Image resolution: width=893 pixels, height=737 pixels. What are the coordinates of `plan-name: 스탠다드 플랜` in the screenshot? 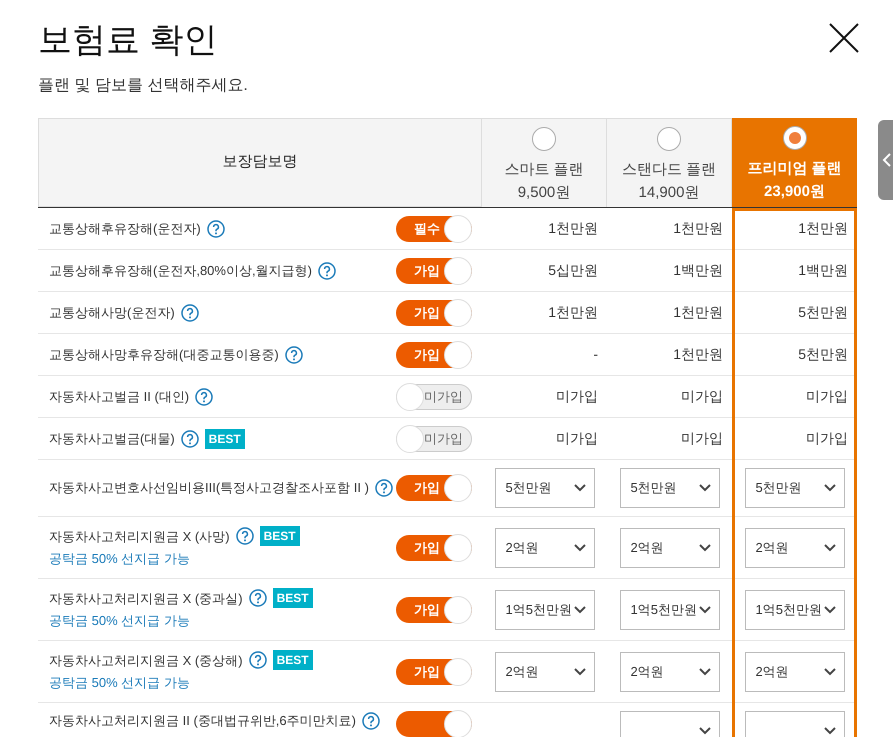 It's located at (669, 170).